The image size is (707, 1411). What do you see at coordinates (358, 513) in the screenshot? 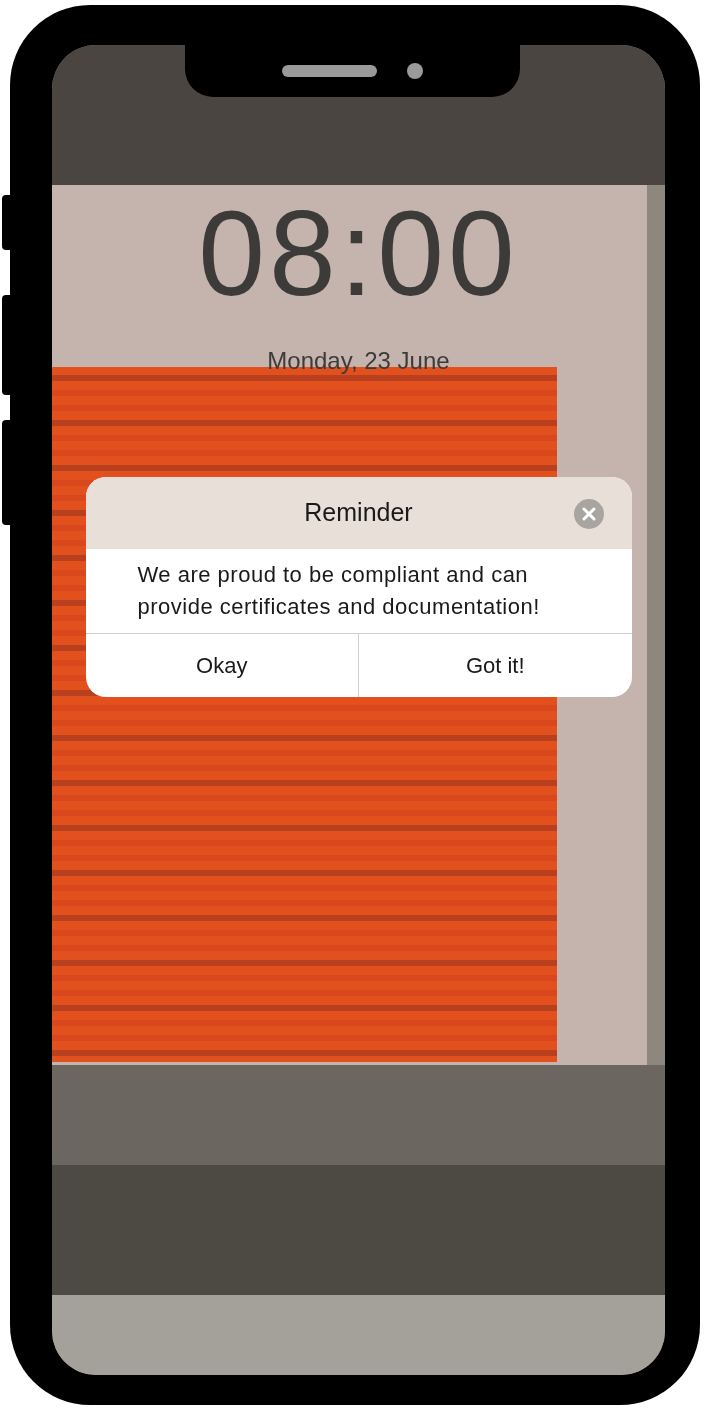
I see `dialog-title: Reminder` at bounding box center [358, 513].